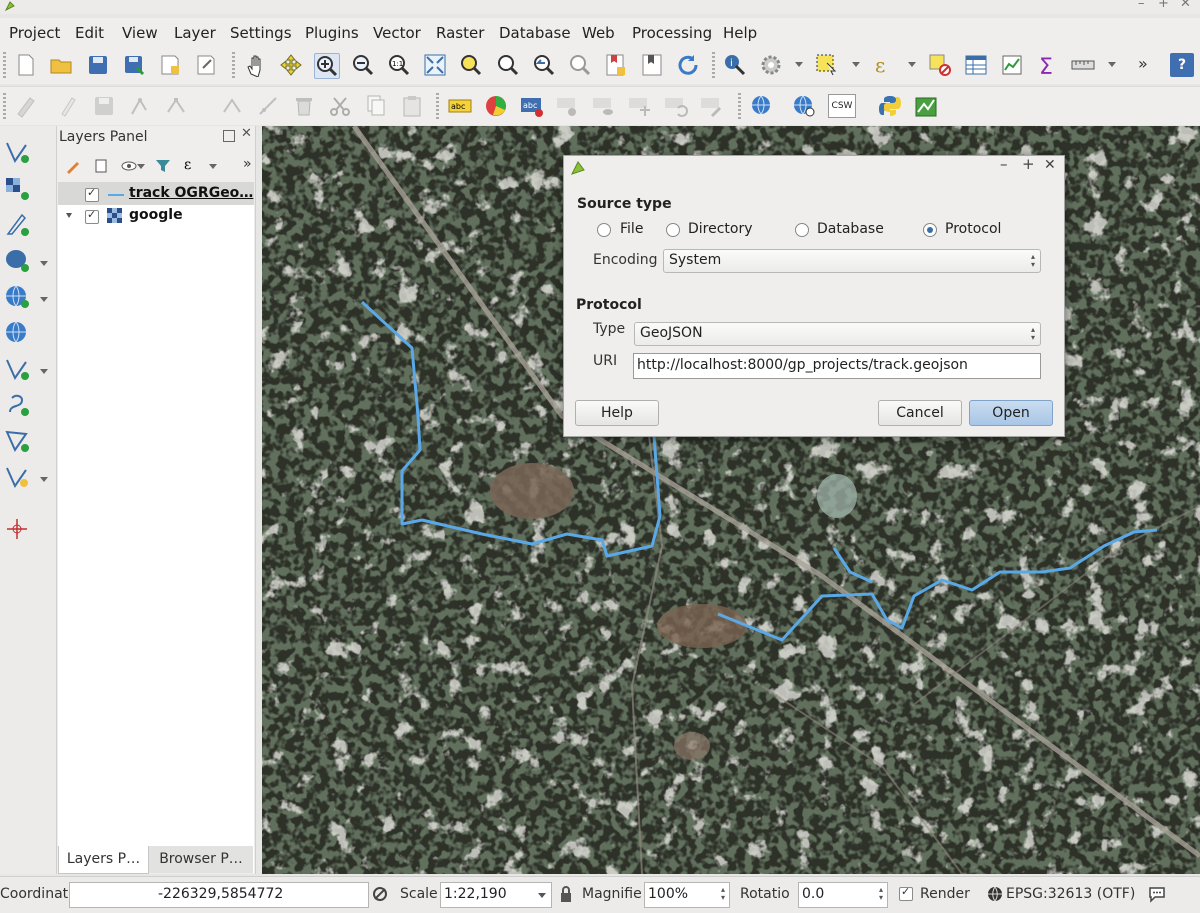 The height and width of the screenshot is (913, 1200). What do you see at coordinates (206, 65) in the screenshot?
I see `composer-manager-icon` at bounding box center [206, 65].